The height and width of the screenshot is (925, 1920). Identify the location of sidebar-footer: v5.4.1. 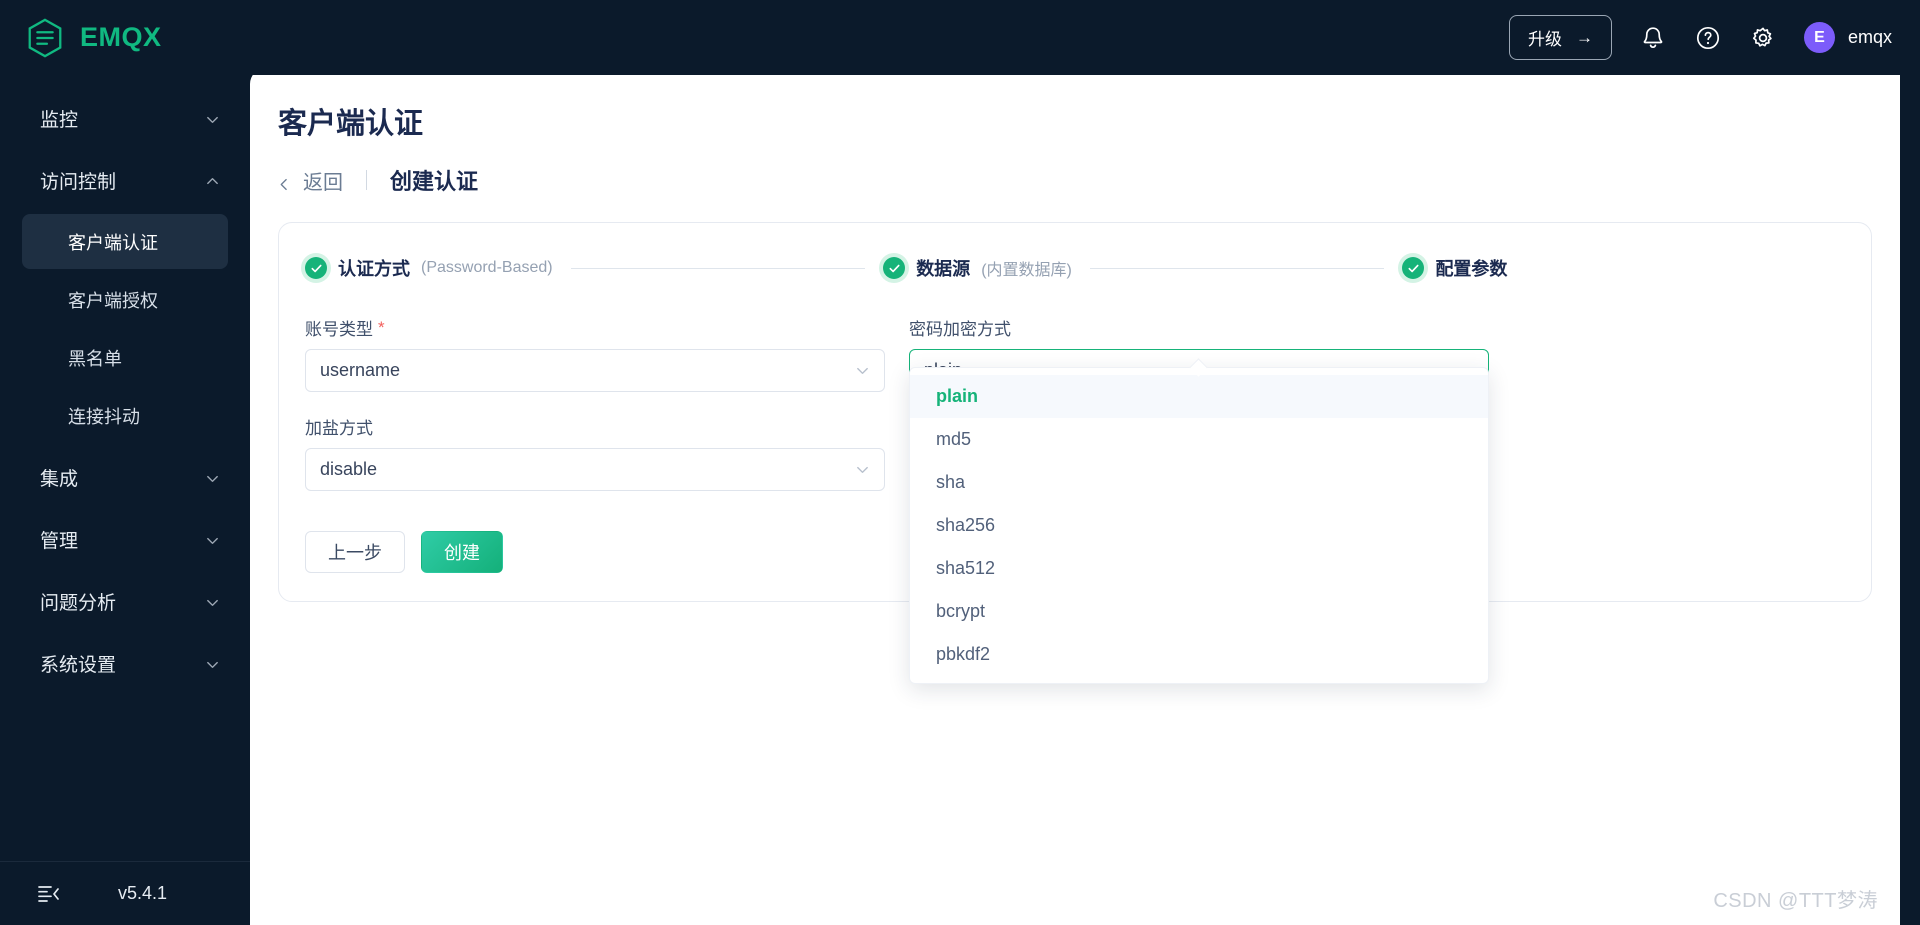
(125, 893).